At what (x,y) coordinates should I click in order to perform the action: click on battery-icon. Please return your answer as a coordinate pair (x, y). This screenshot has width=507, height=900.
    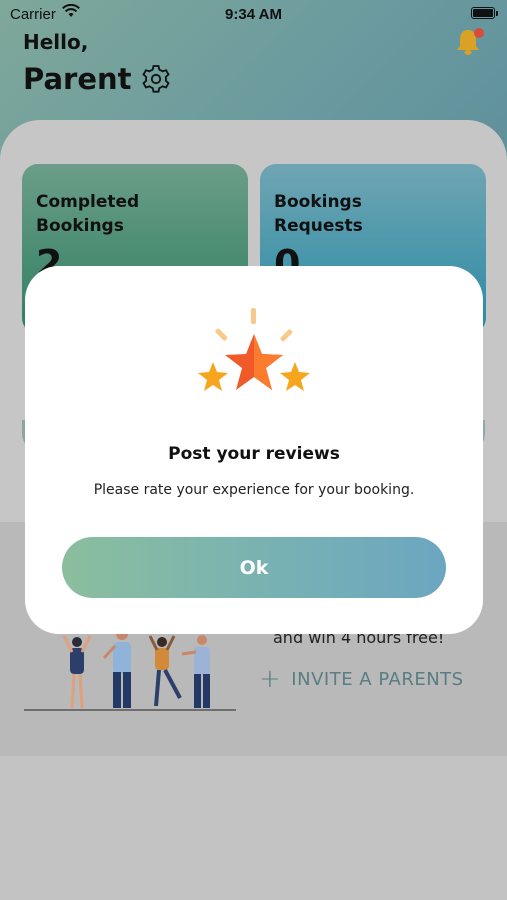
    Looking at the image, I should click on (484, 13).